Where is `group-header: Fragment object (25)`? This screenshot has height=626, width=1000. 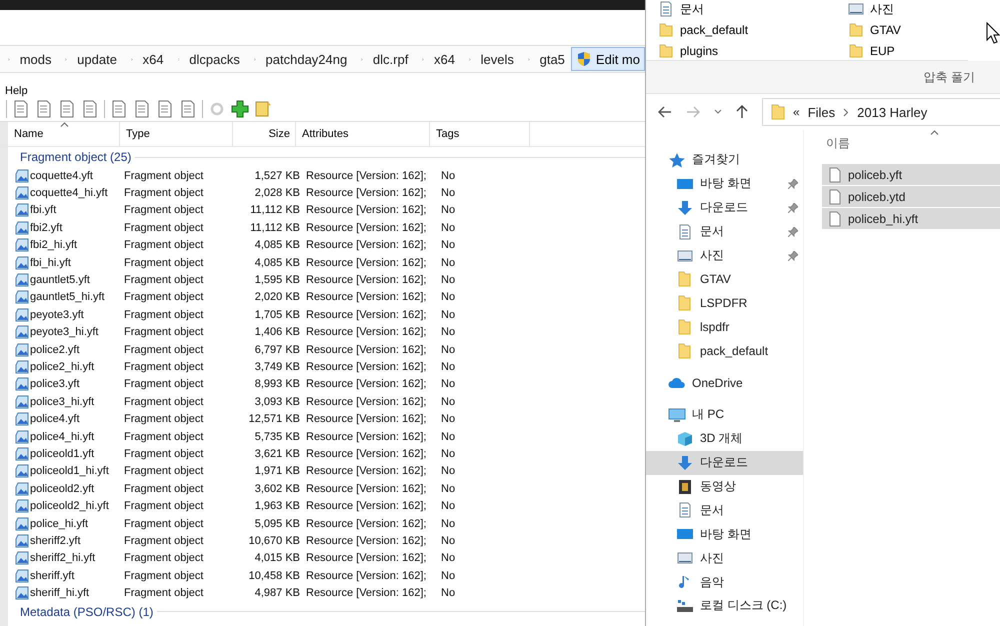
group-header: Fragment object (25) is located at coordinates (76, 157).